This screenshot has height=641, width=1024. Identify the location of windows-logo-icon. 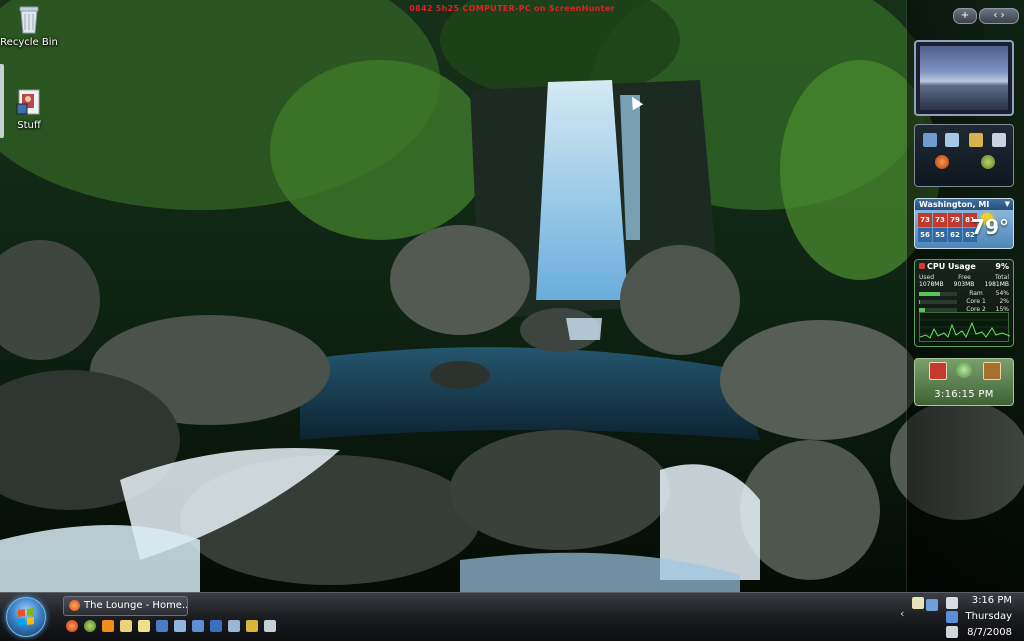
(26, 617).